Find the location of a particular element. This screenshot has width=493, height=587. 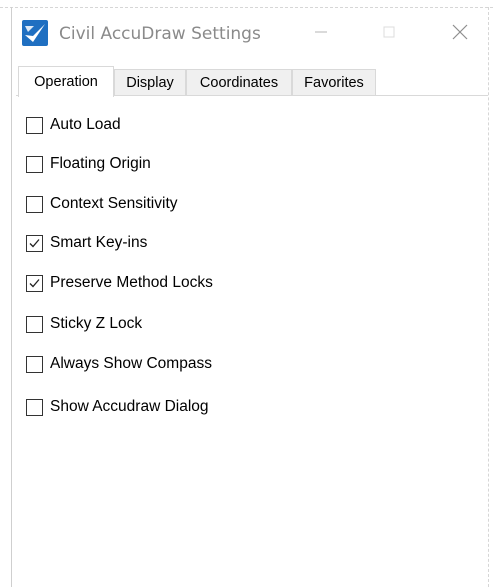

tab-favorites: Favorites is located at coordinates (334, 82).